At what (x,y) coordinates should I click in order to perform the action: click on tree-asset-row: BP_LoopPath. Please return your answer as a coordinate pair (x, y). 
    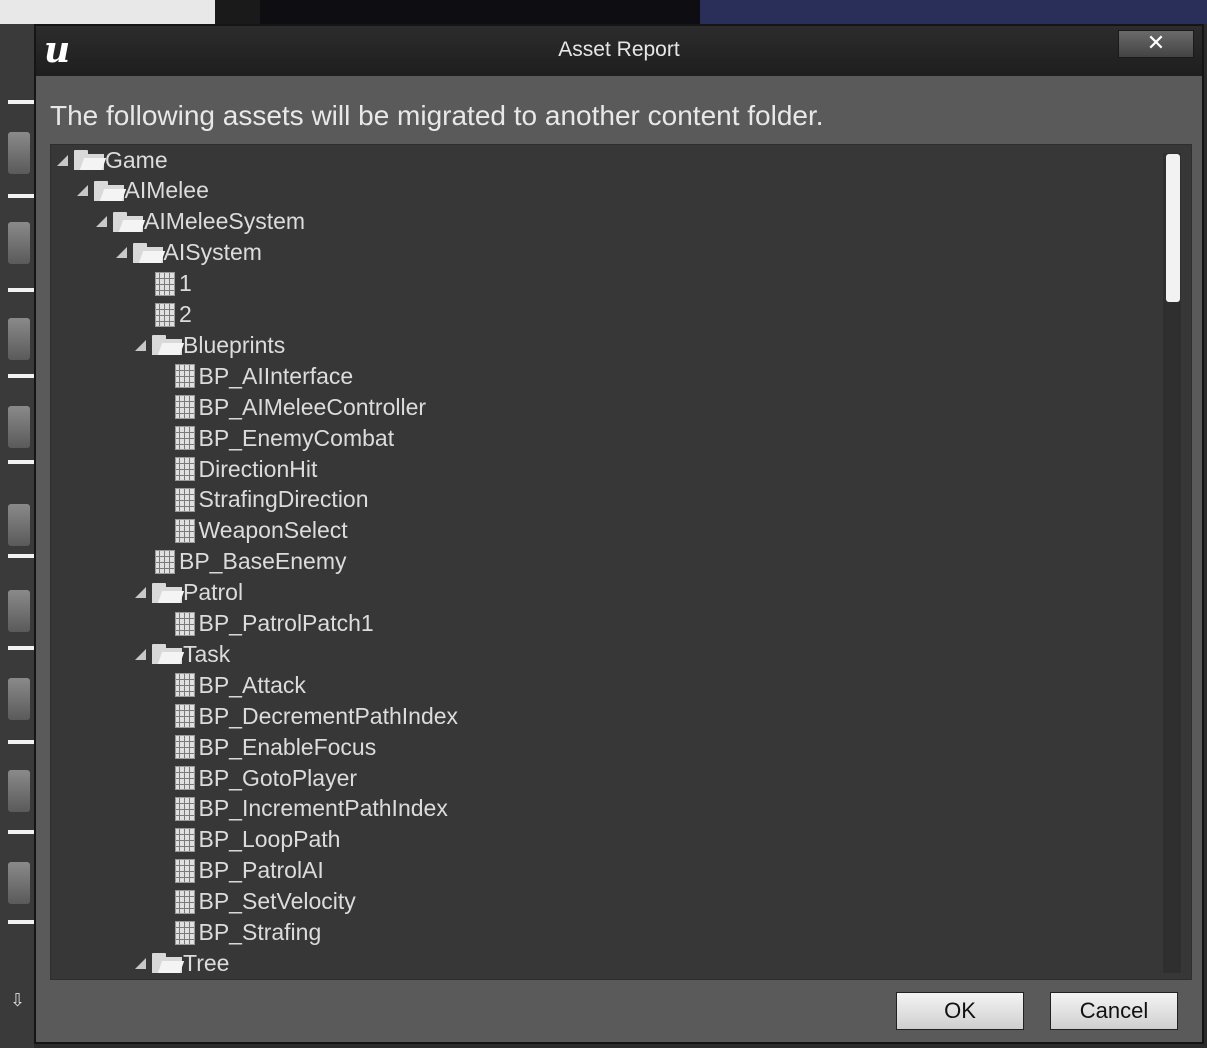
    Looking at the image, I should click on (257, 840).